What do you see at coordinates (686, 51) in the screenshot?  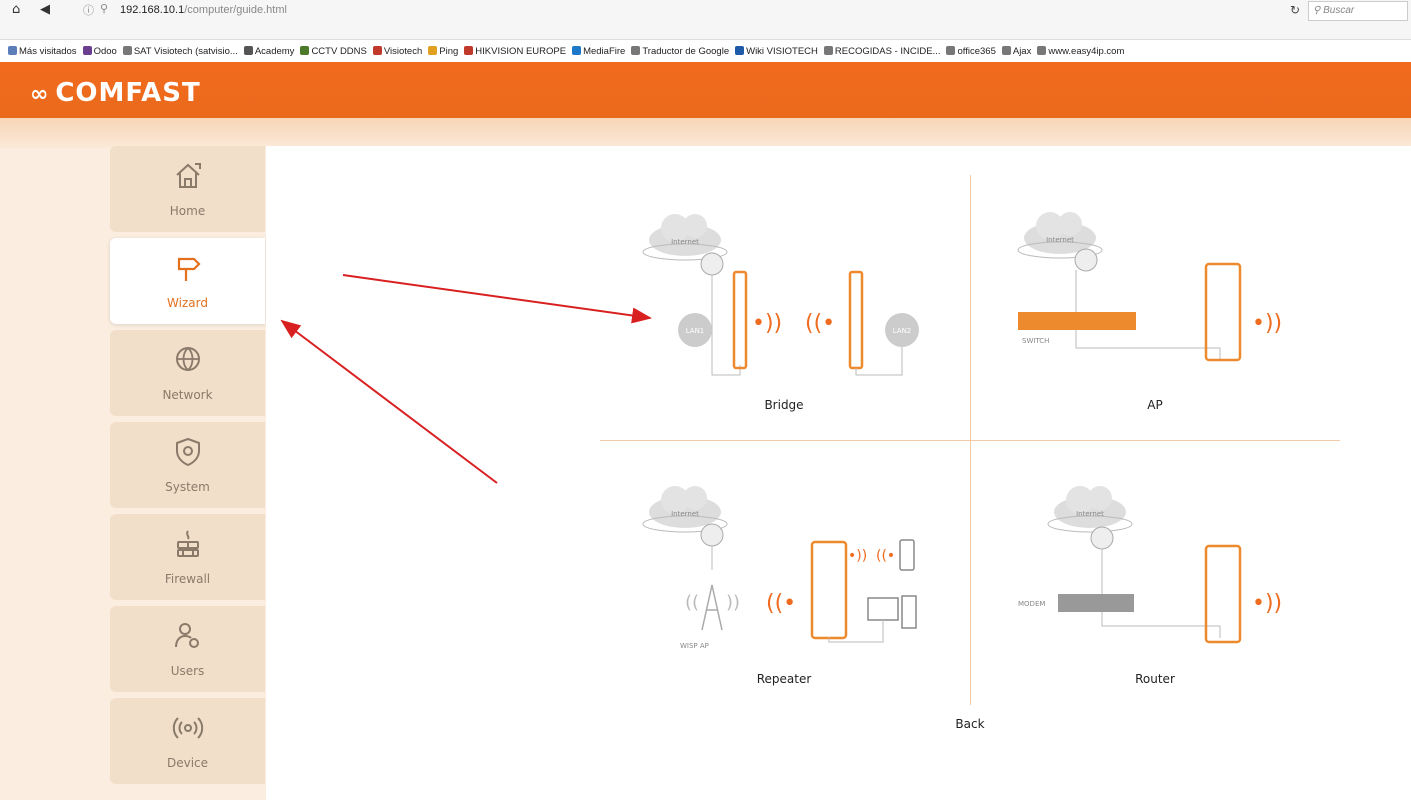 I see `bookmark-label: Traductor de Google` at bounding box center [686, 51].